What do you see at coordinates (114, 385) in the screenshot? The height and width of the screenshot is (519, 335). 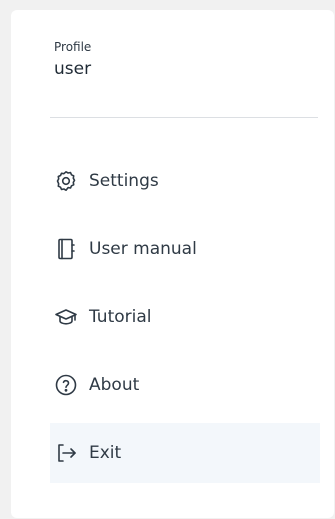 I see `menu-item-label: About` at bounding box center [114, 385].